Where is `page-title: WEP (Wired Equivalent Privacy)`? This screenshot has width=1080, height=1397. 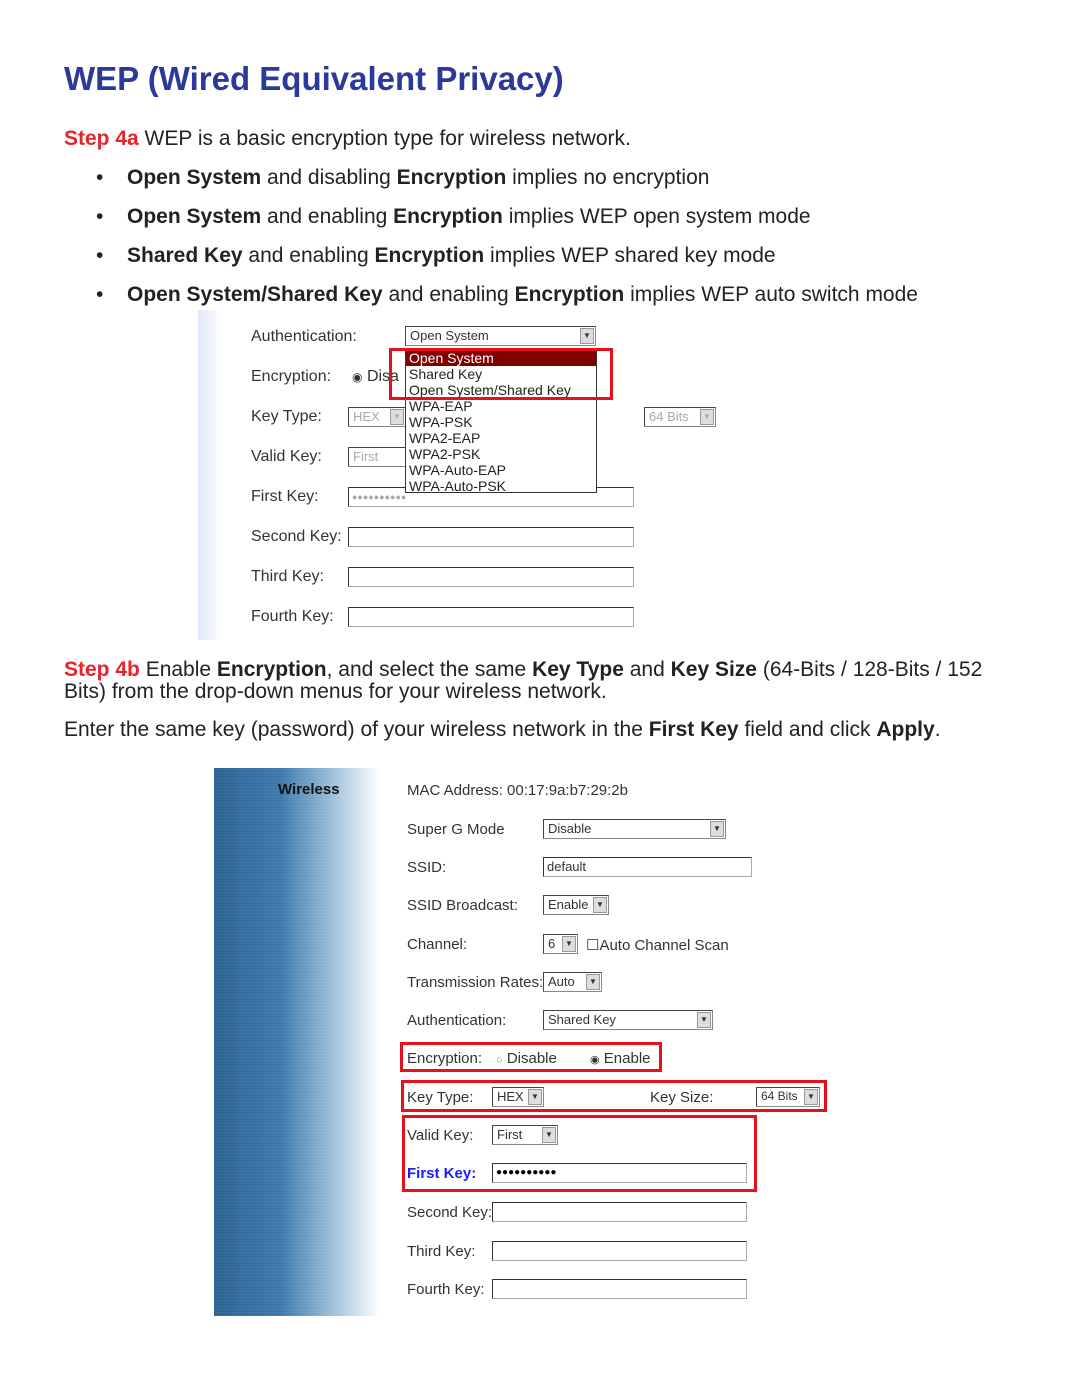 page-title: WEP (Wired Equivalent Privacy) is located at coordinates (314, 78).